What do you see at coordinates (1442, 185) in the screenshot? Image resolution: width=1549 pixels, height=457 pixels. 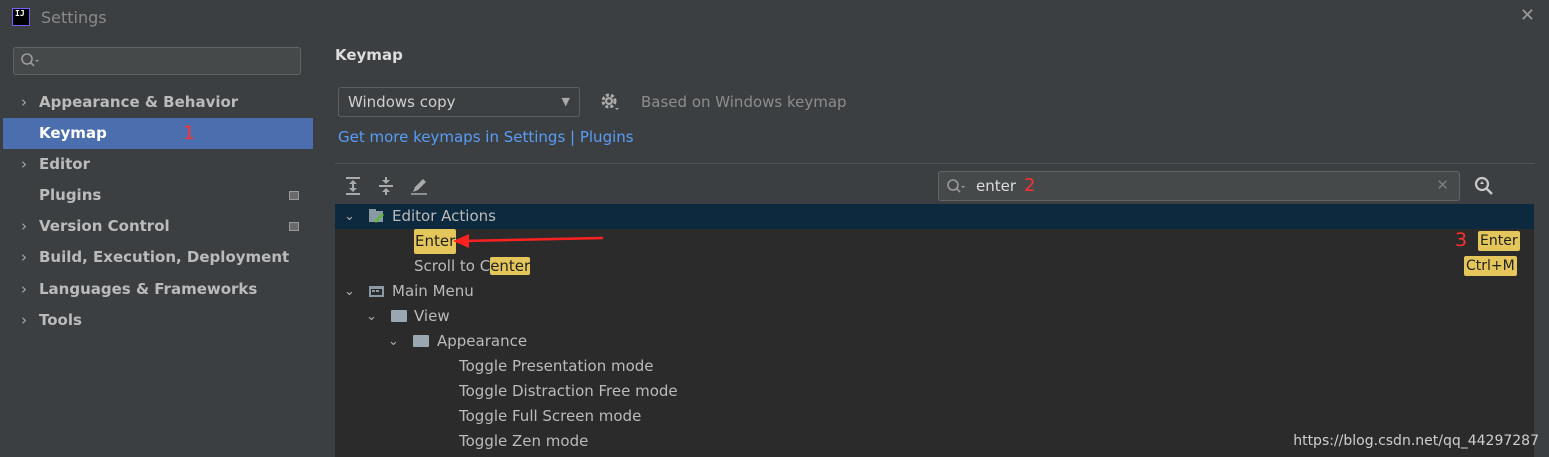 I see `clear-icon: ✕` at bounding box center [1442, 185].